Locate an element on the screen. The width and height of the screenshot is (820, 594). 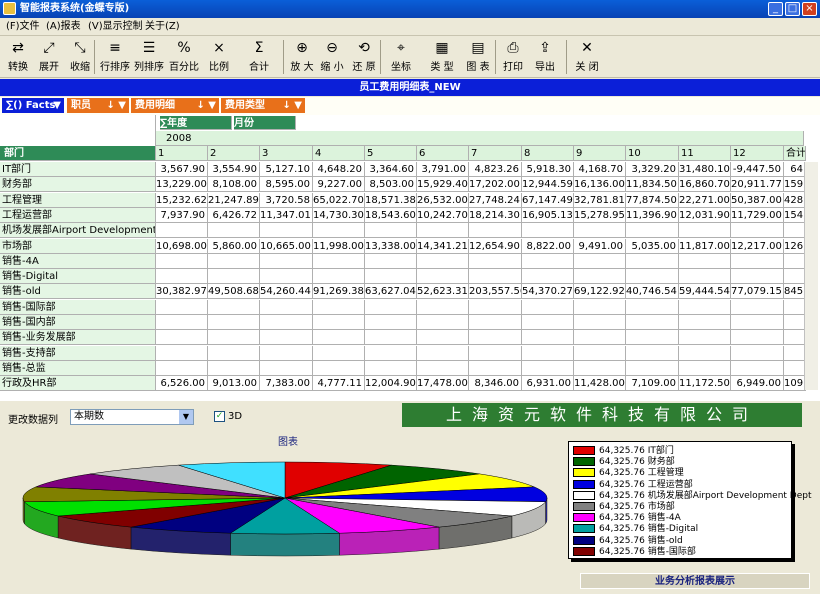
data-cell: -9,447.50 is located at coordinates (757, 169).